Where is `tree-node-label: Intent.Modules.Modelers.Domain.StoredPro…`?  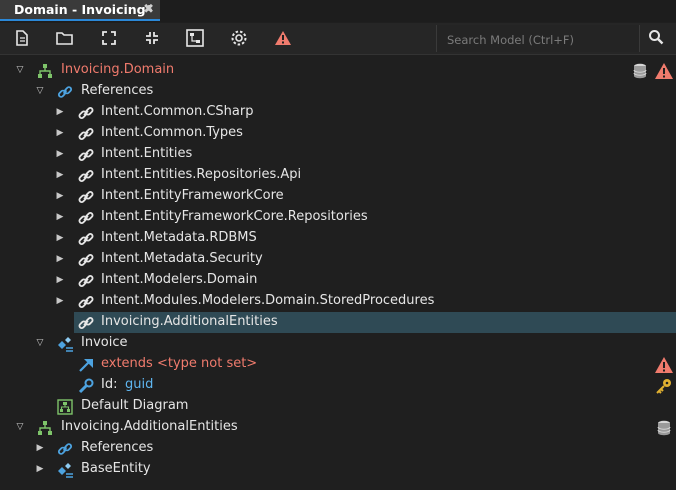
tree-node-label: Intent.Modules.Modelers.Domain.StoredPro… is located at coordinates (268, 300).